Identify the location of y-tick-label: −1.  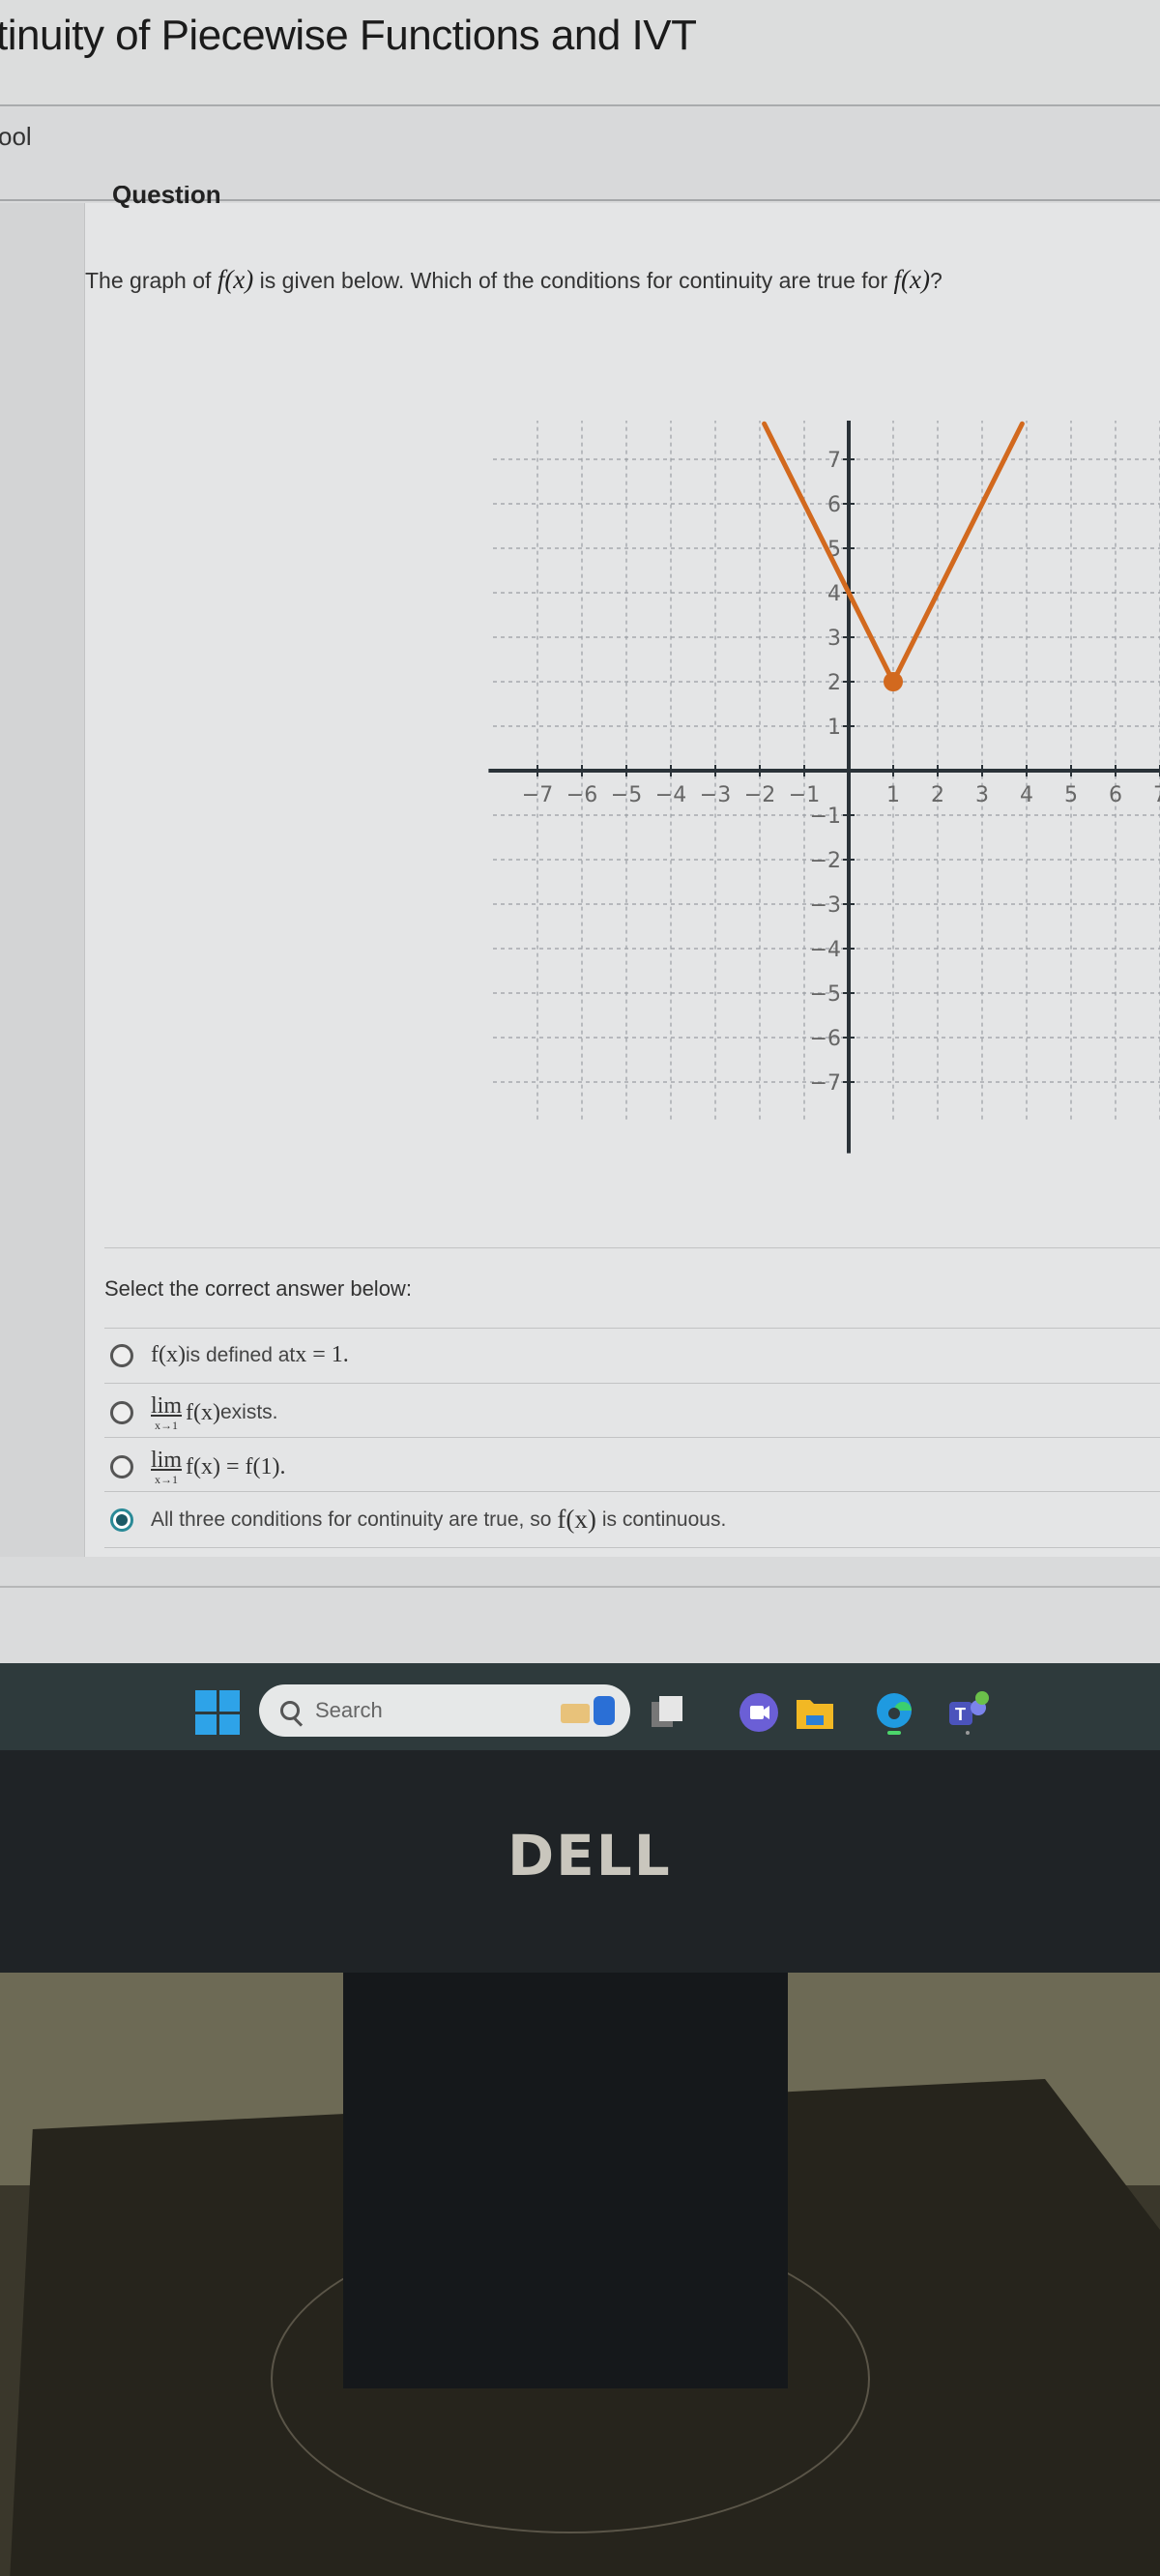
(826, 817).